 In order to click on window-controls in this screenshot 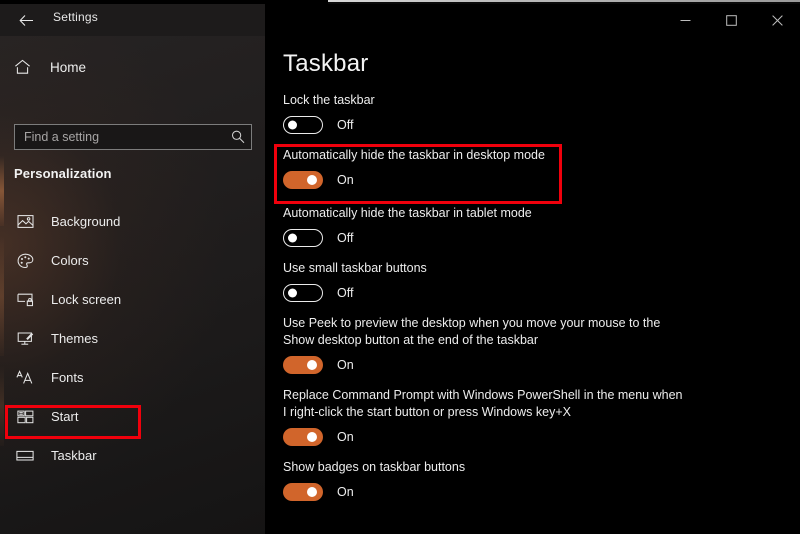, I will do `click(731, 20)`.